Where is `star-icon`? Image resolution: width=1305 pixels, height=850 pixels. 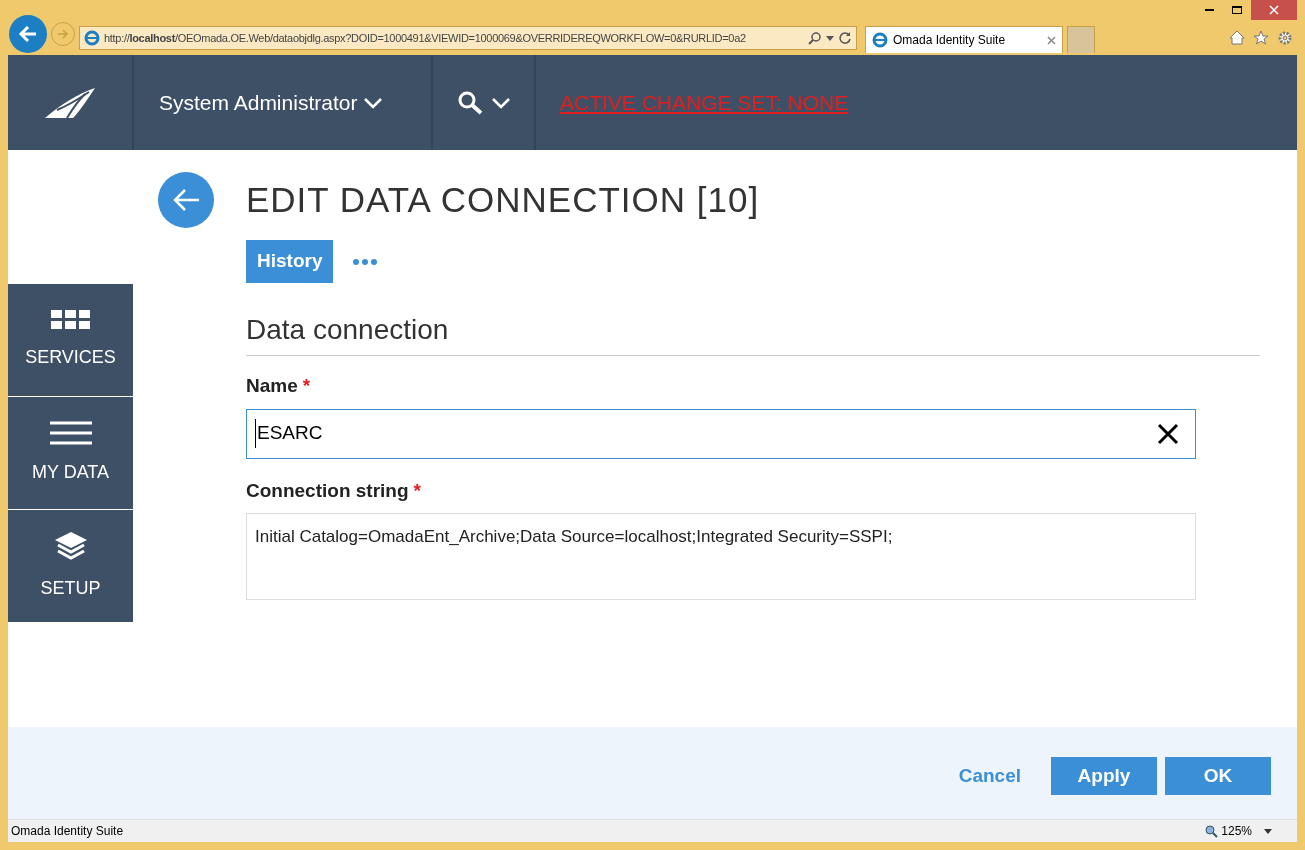
star-icon is located at coordinates (1261, 37).